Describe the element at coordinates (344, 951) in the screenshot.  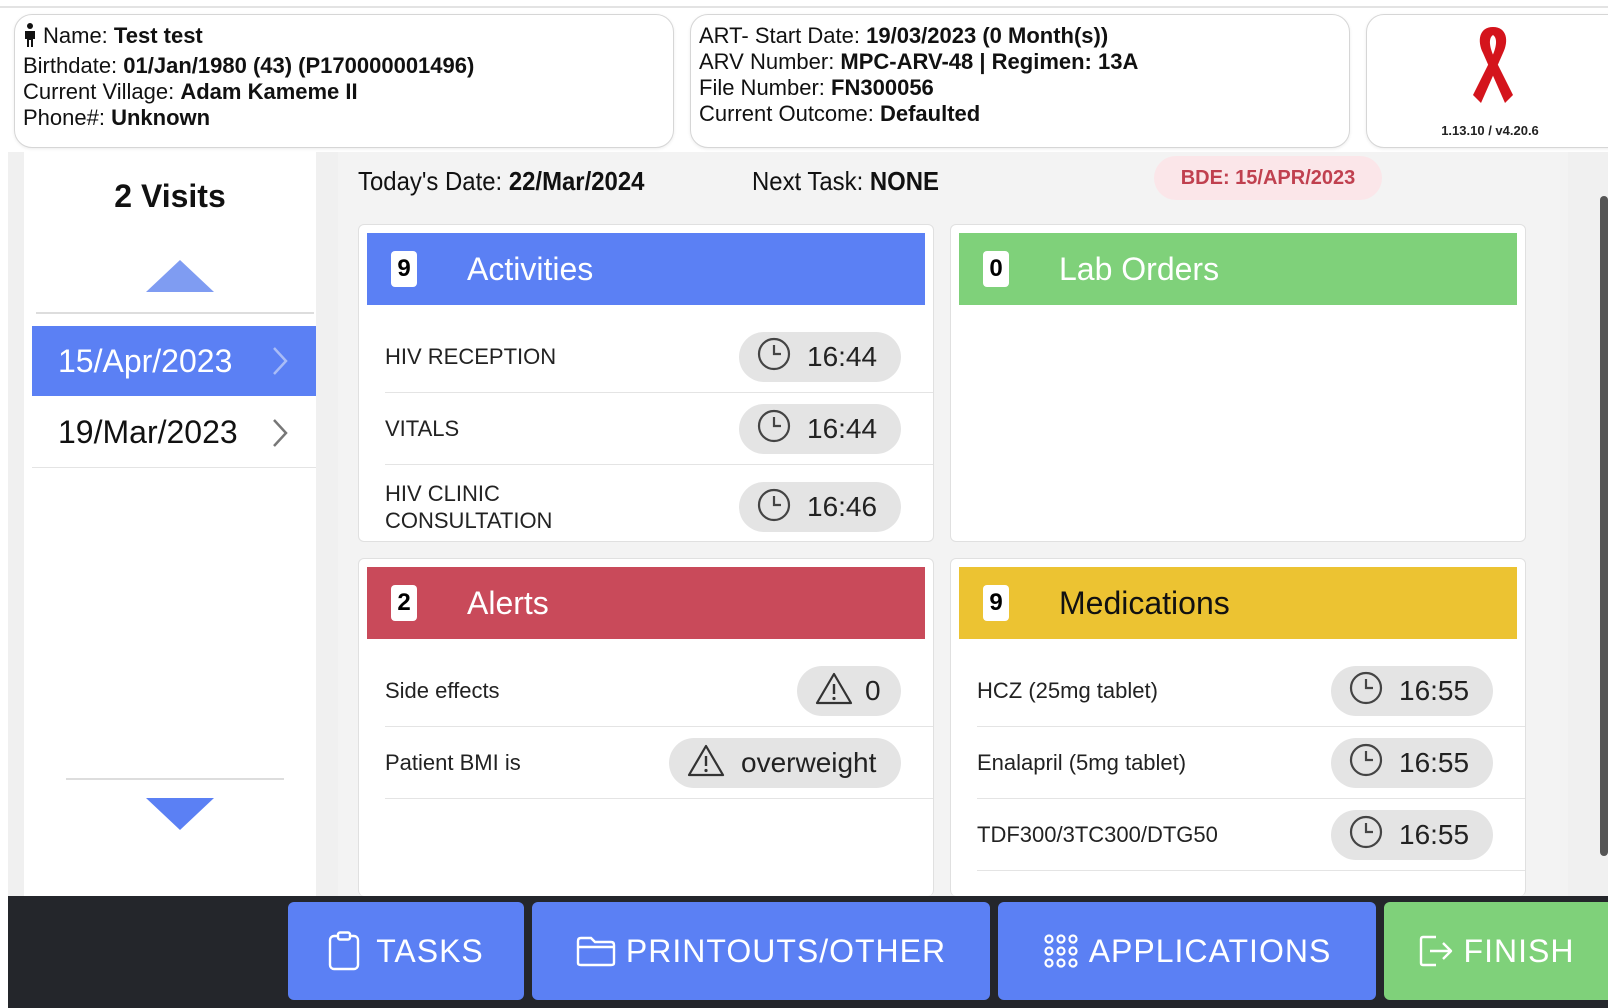
I see `clipboard-icon` at that location.